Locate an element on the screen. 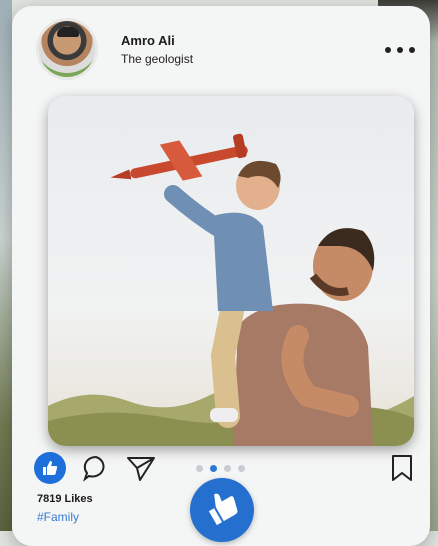 This screenshot has width=438, height=546. avatar is located at coordinates (67, 49).